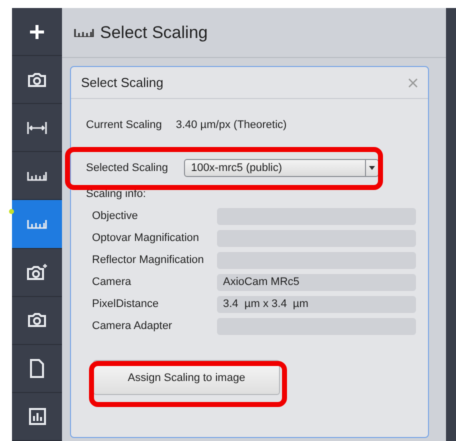 The width and height of the screenshot is (456, 441). What do you see at coordinates (316, 282) in the screenshot?
I see `info-field: AxioCam MRc5` at bounding box center [316, 282].